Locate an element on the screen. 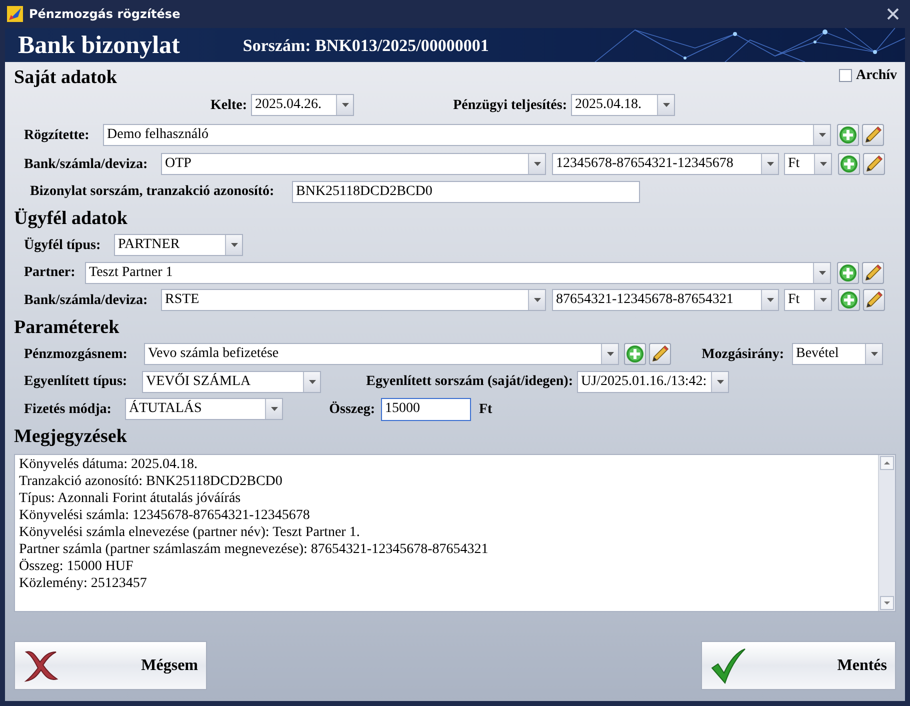 The height and width of the screenshot is (706, 910). dropdown-field: VEVŐI SZÁMLA is located at coordinates (231, 381).